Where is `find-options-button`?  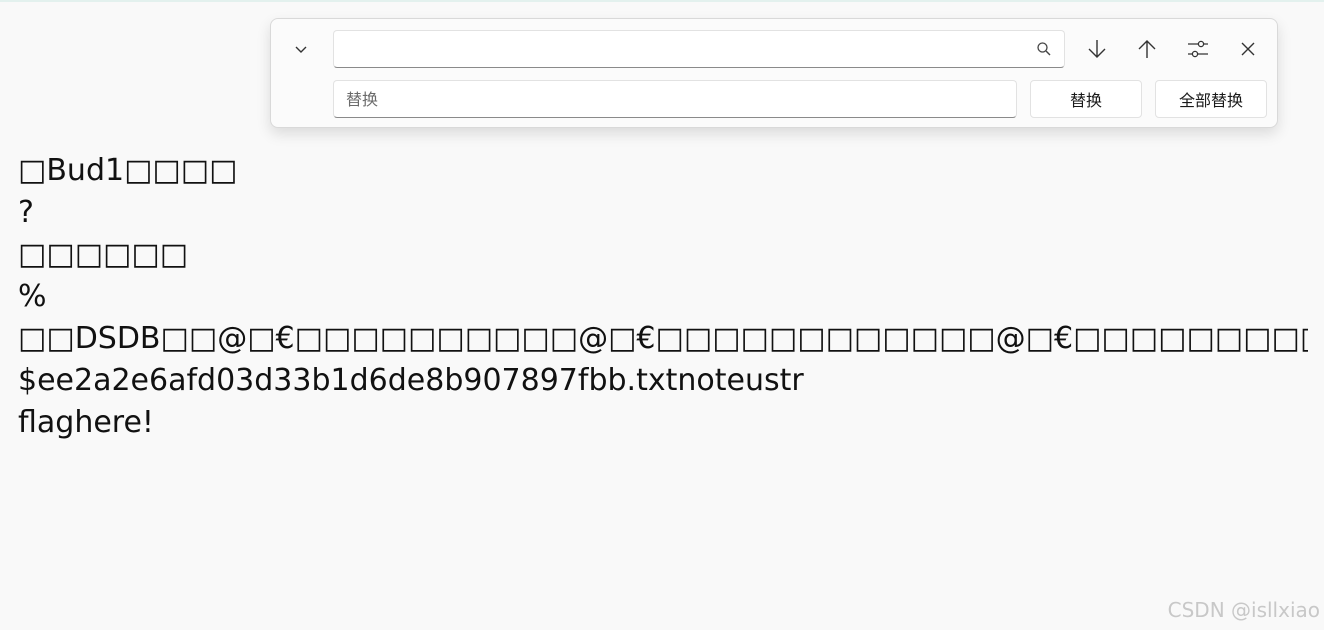 find-options-button is located at coordinates (1198, 49).